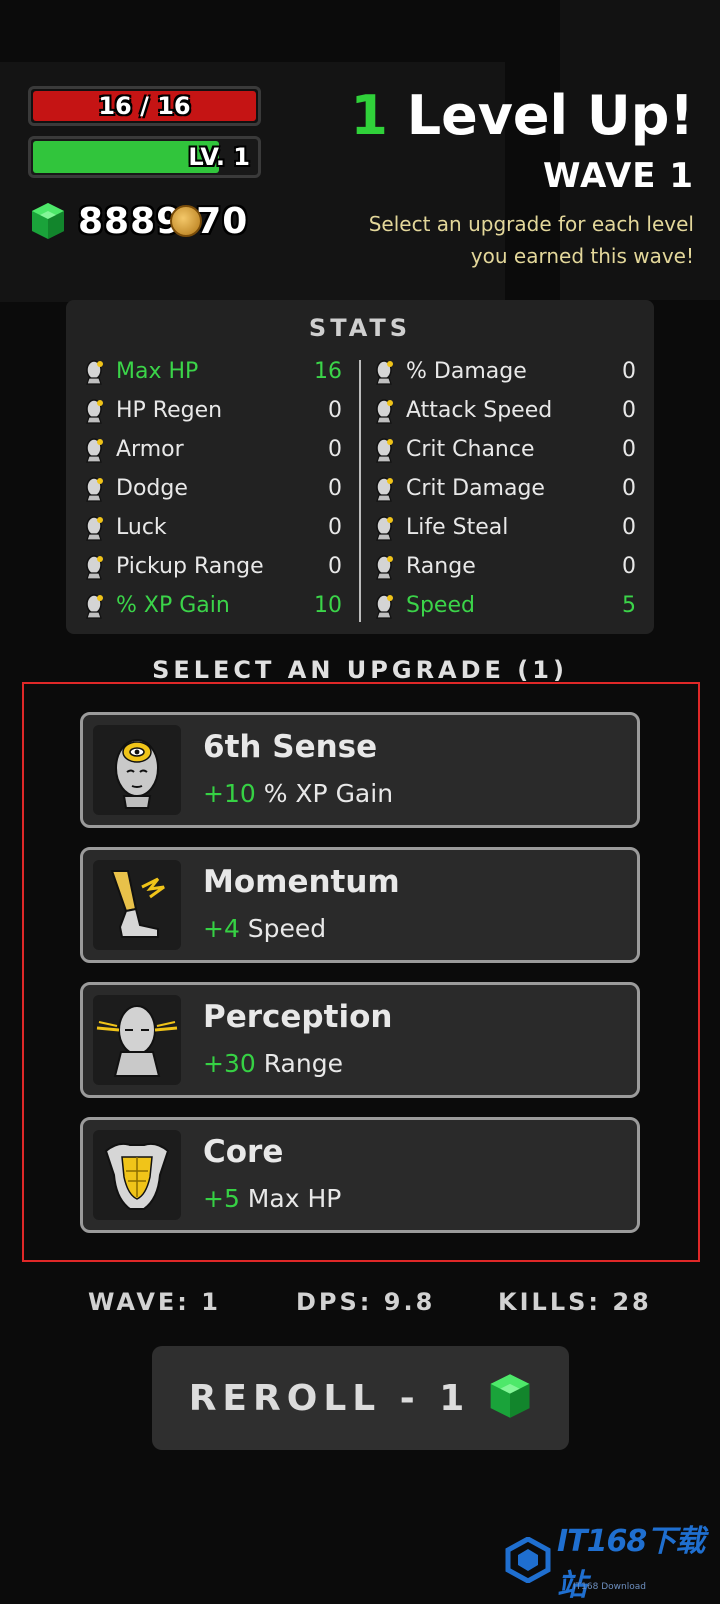  What do you see at coordinates (298, 1017) in the screenshot?
I see `upgrade-name: Perception` at bounding box center [298, 1017].